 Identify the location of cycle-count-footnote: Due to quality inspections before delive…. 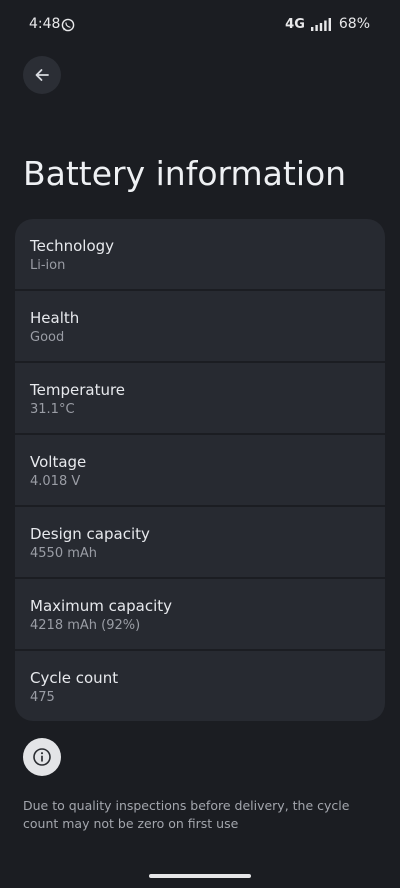
(186, 814).